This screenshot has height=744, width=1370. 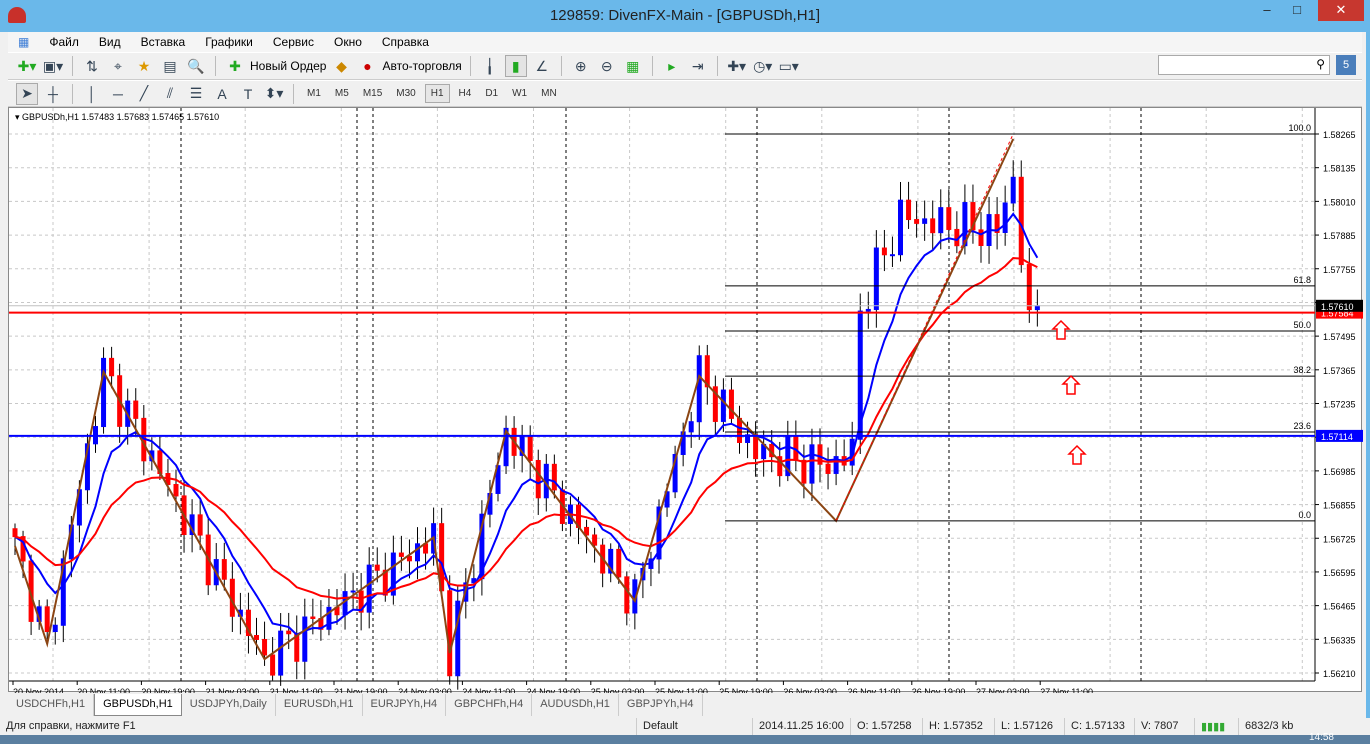 What do you see at coordinates (542, 66) in the screenshot?
I see `line-chart-icon: ∠` at bounding box center [542, 66].